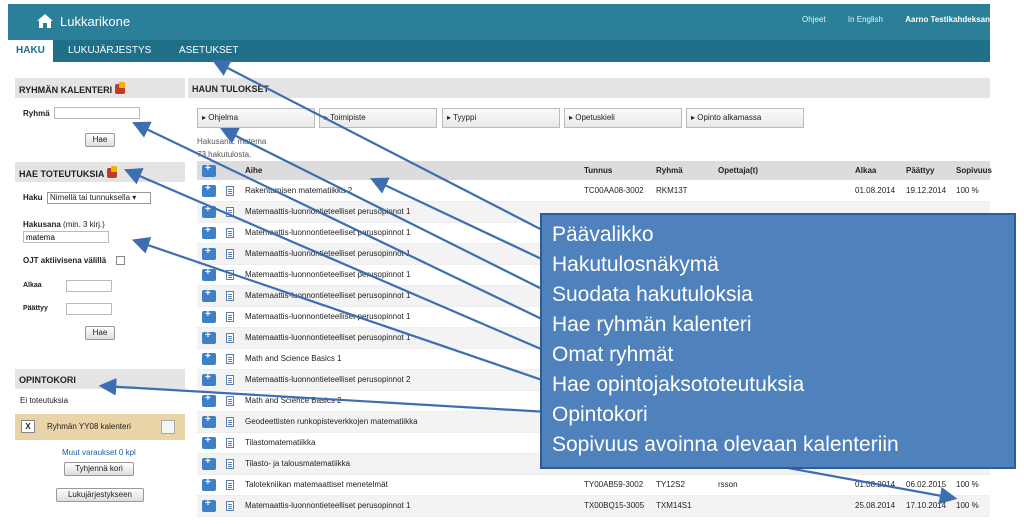 The image size is (1024, 524). I want to click on col-start: Alkaa, so click(865, 170).